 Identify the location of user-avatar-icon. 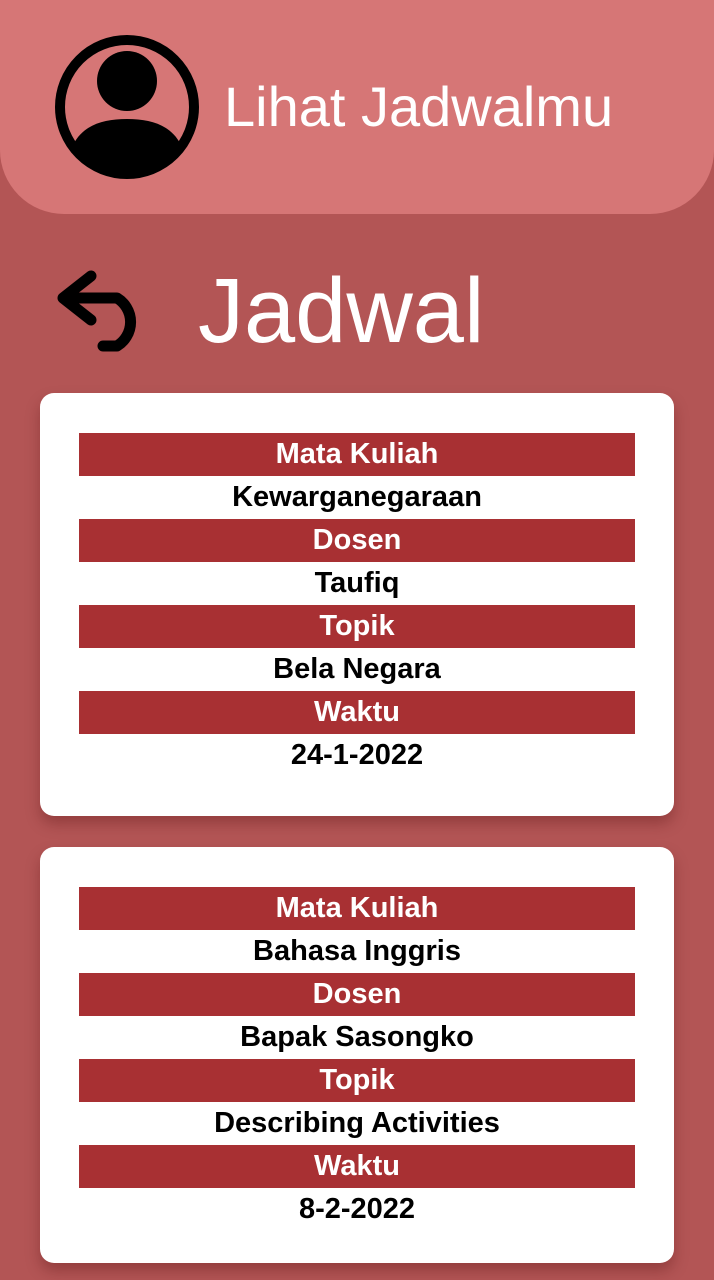
(127, 107).